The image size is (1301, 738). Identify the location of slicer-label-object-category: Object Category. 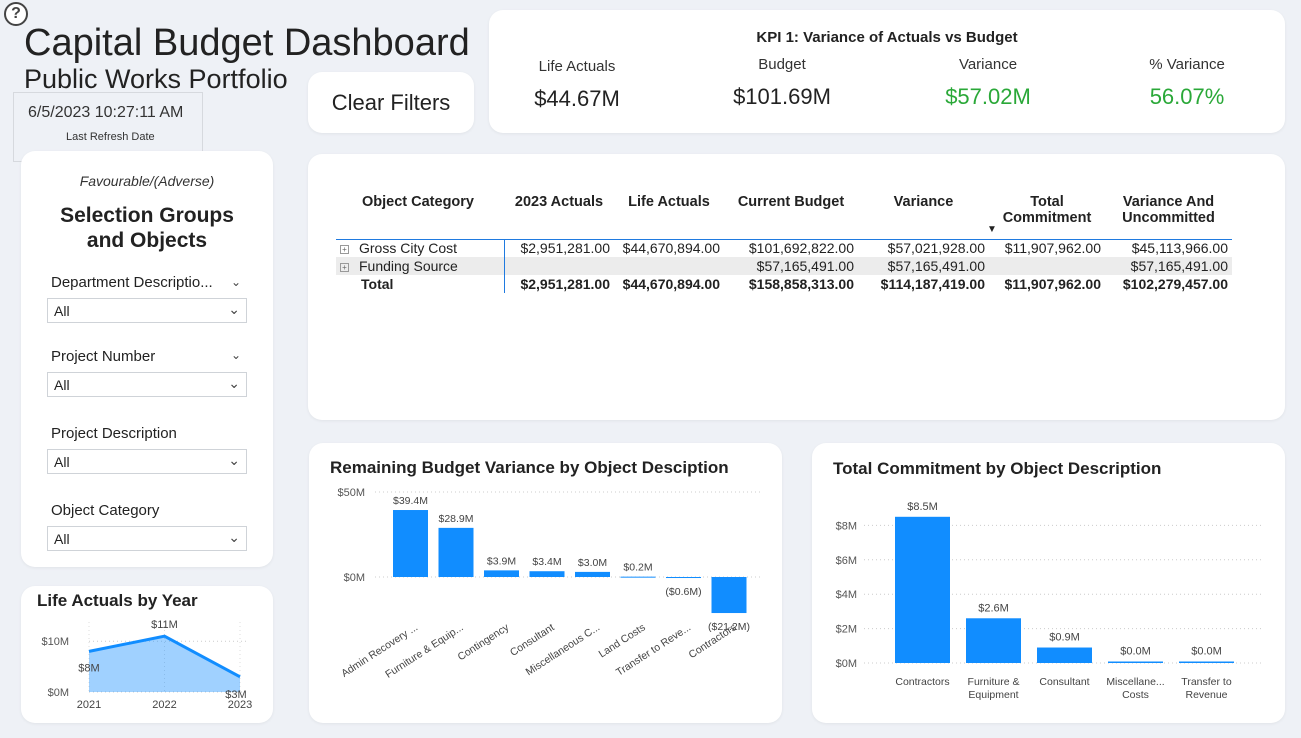
(105, 510).